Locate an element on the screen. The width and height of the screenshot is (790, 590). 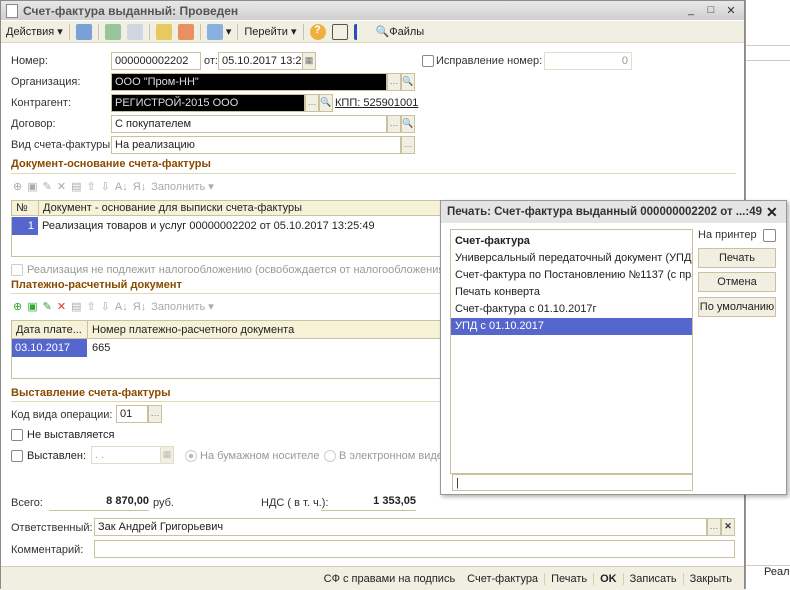
op-code-input: 01 is located at coordinates (132, 414).